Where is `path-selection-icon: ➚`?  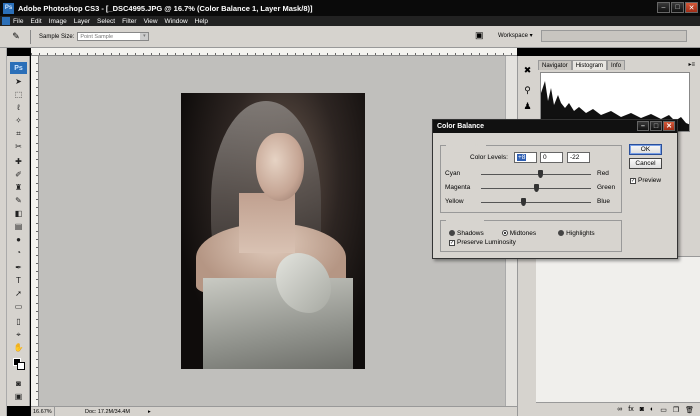 path-selection-icon: ➚ is located at coordinates (18, 293).